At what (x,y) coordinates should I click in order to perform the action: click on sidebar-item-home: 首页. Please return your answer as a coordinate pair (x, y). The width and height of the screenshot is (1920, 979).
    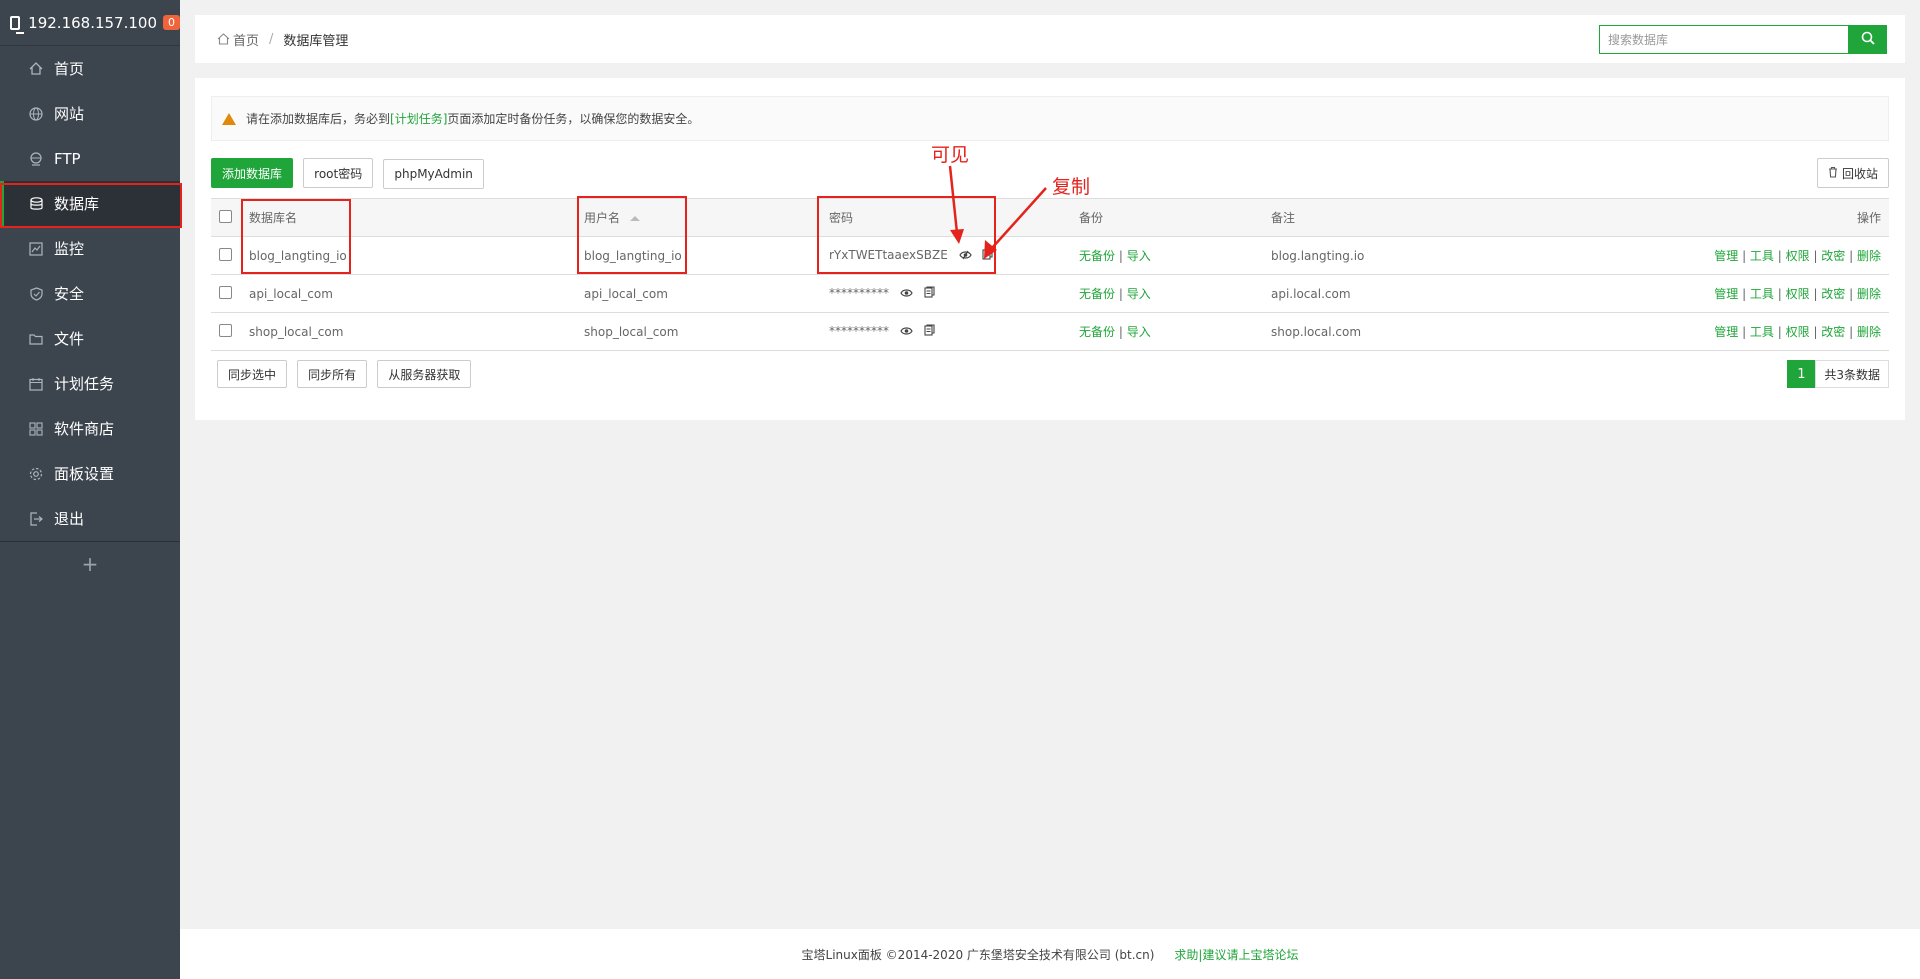
    Looking at the image, I should click on (90, 68).